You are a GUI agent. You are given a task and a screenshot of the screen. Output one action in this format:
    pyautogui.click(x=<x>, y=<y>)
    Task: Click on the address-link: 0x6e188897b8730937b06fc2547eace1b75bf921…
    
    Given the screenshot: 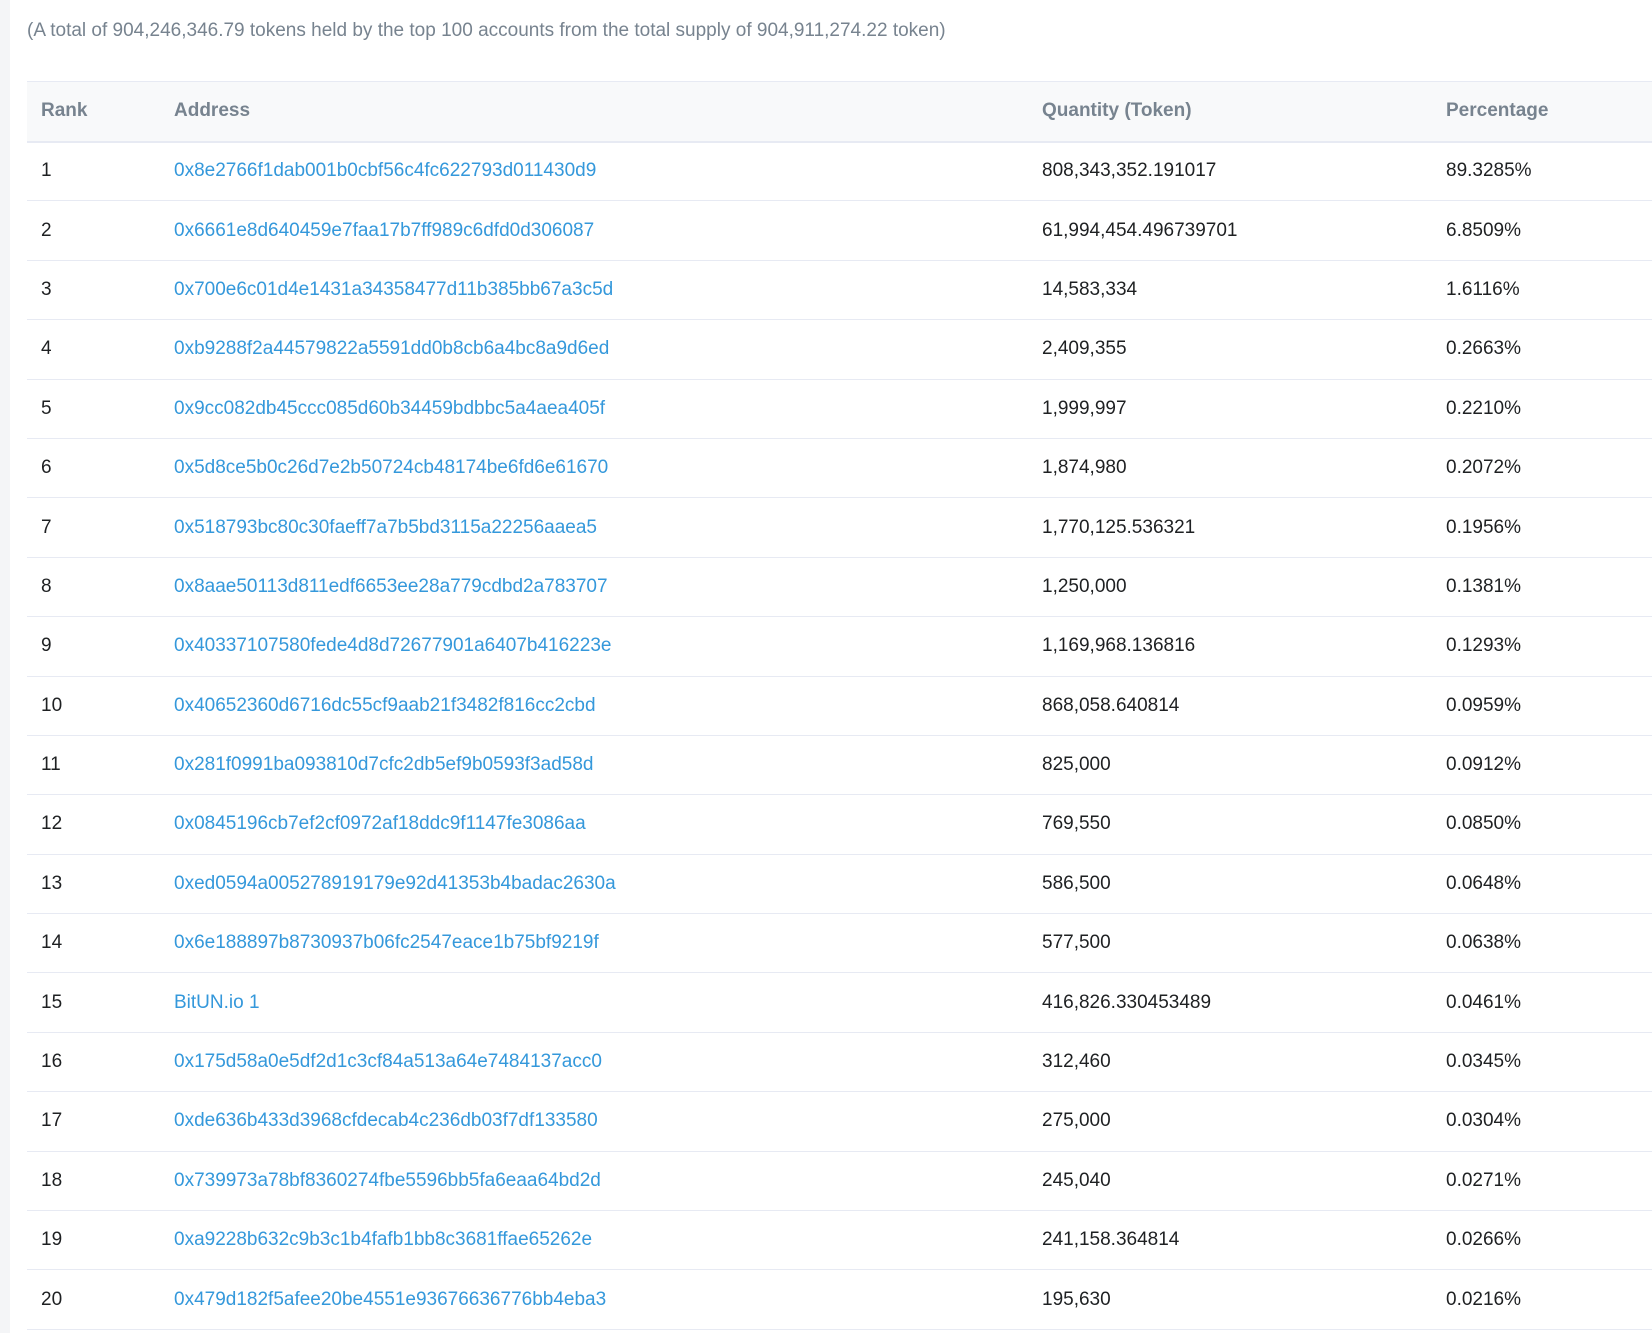 What is the action you would take?
    pyautogui.click(x=386, y=942)
    